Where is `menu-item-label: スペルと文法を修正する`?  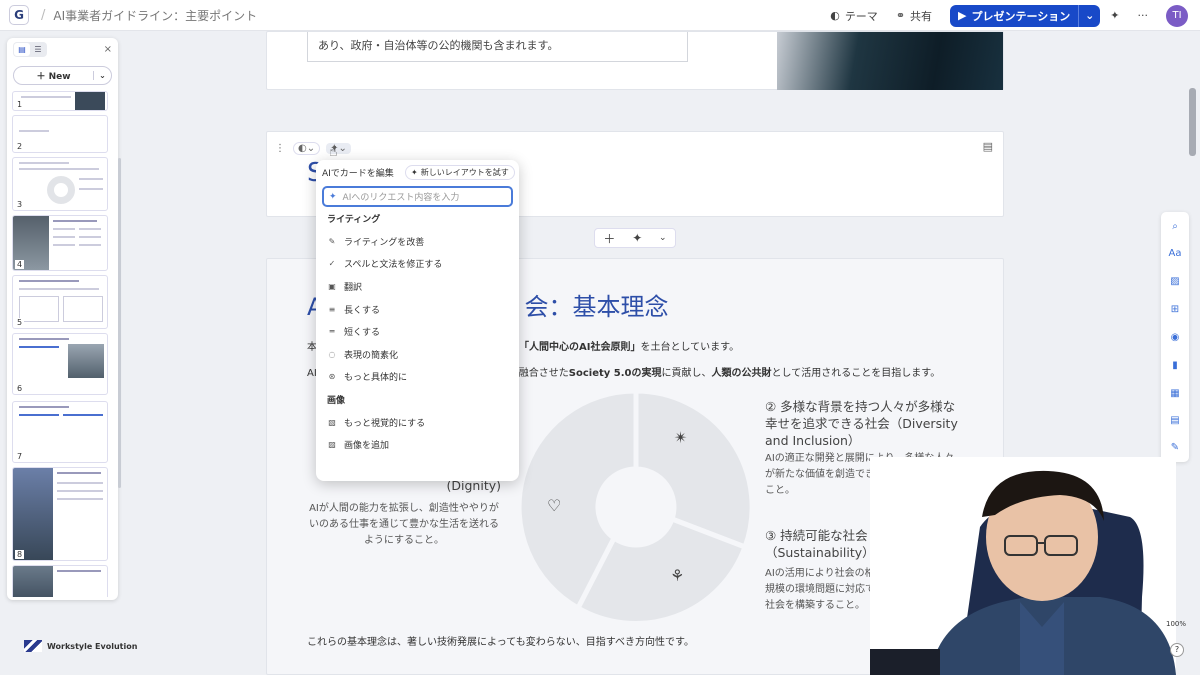
menu-item-label: スペルと文法を修正する is located at coordinates (393, 265).